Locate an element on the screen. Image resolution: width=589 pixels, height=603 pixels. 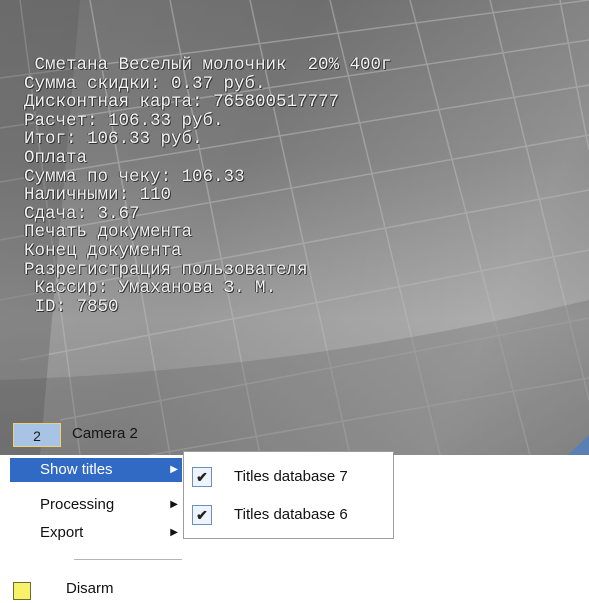
show-titles-submenu: ✔ Titles database 7 ✔ Titles database 6 is located at coordinates (288, 495).